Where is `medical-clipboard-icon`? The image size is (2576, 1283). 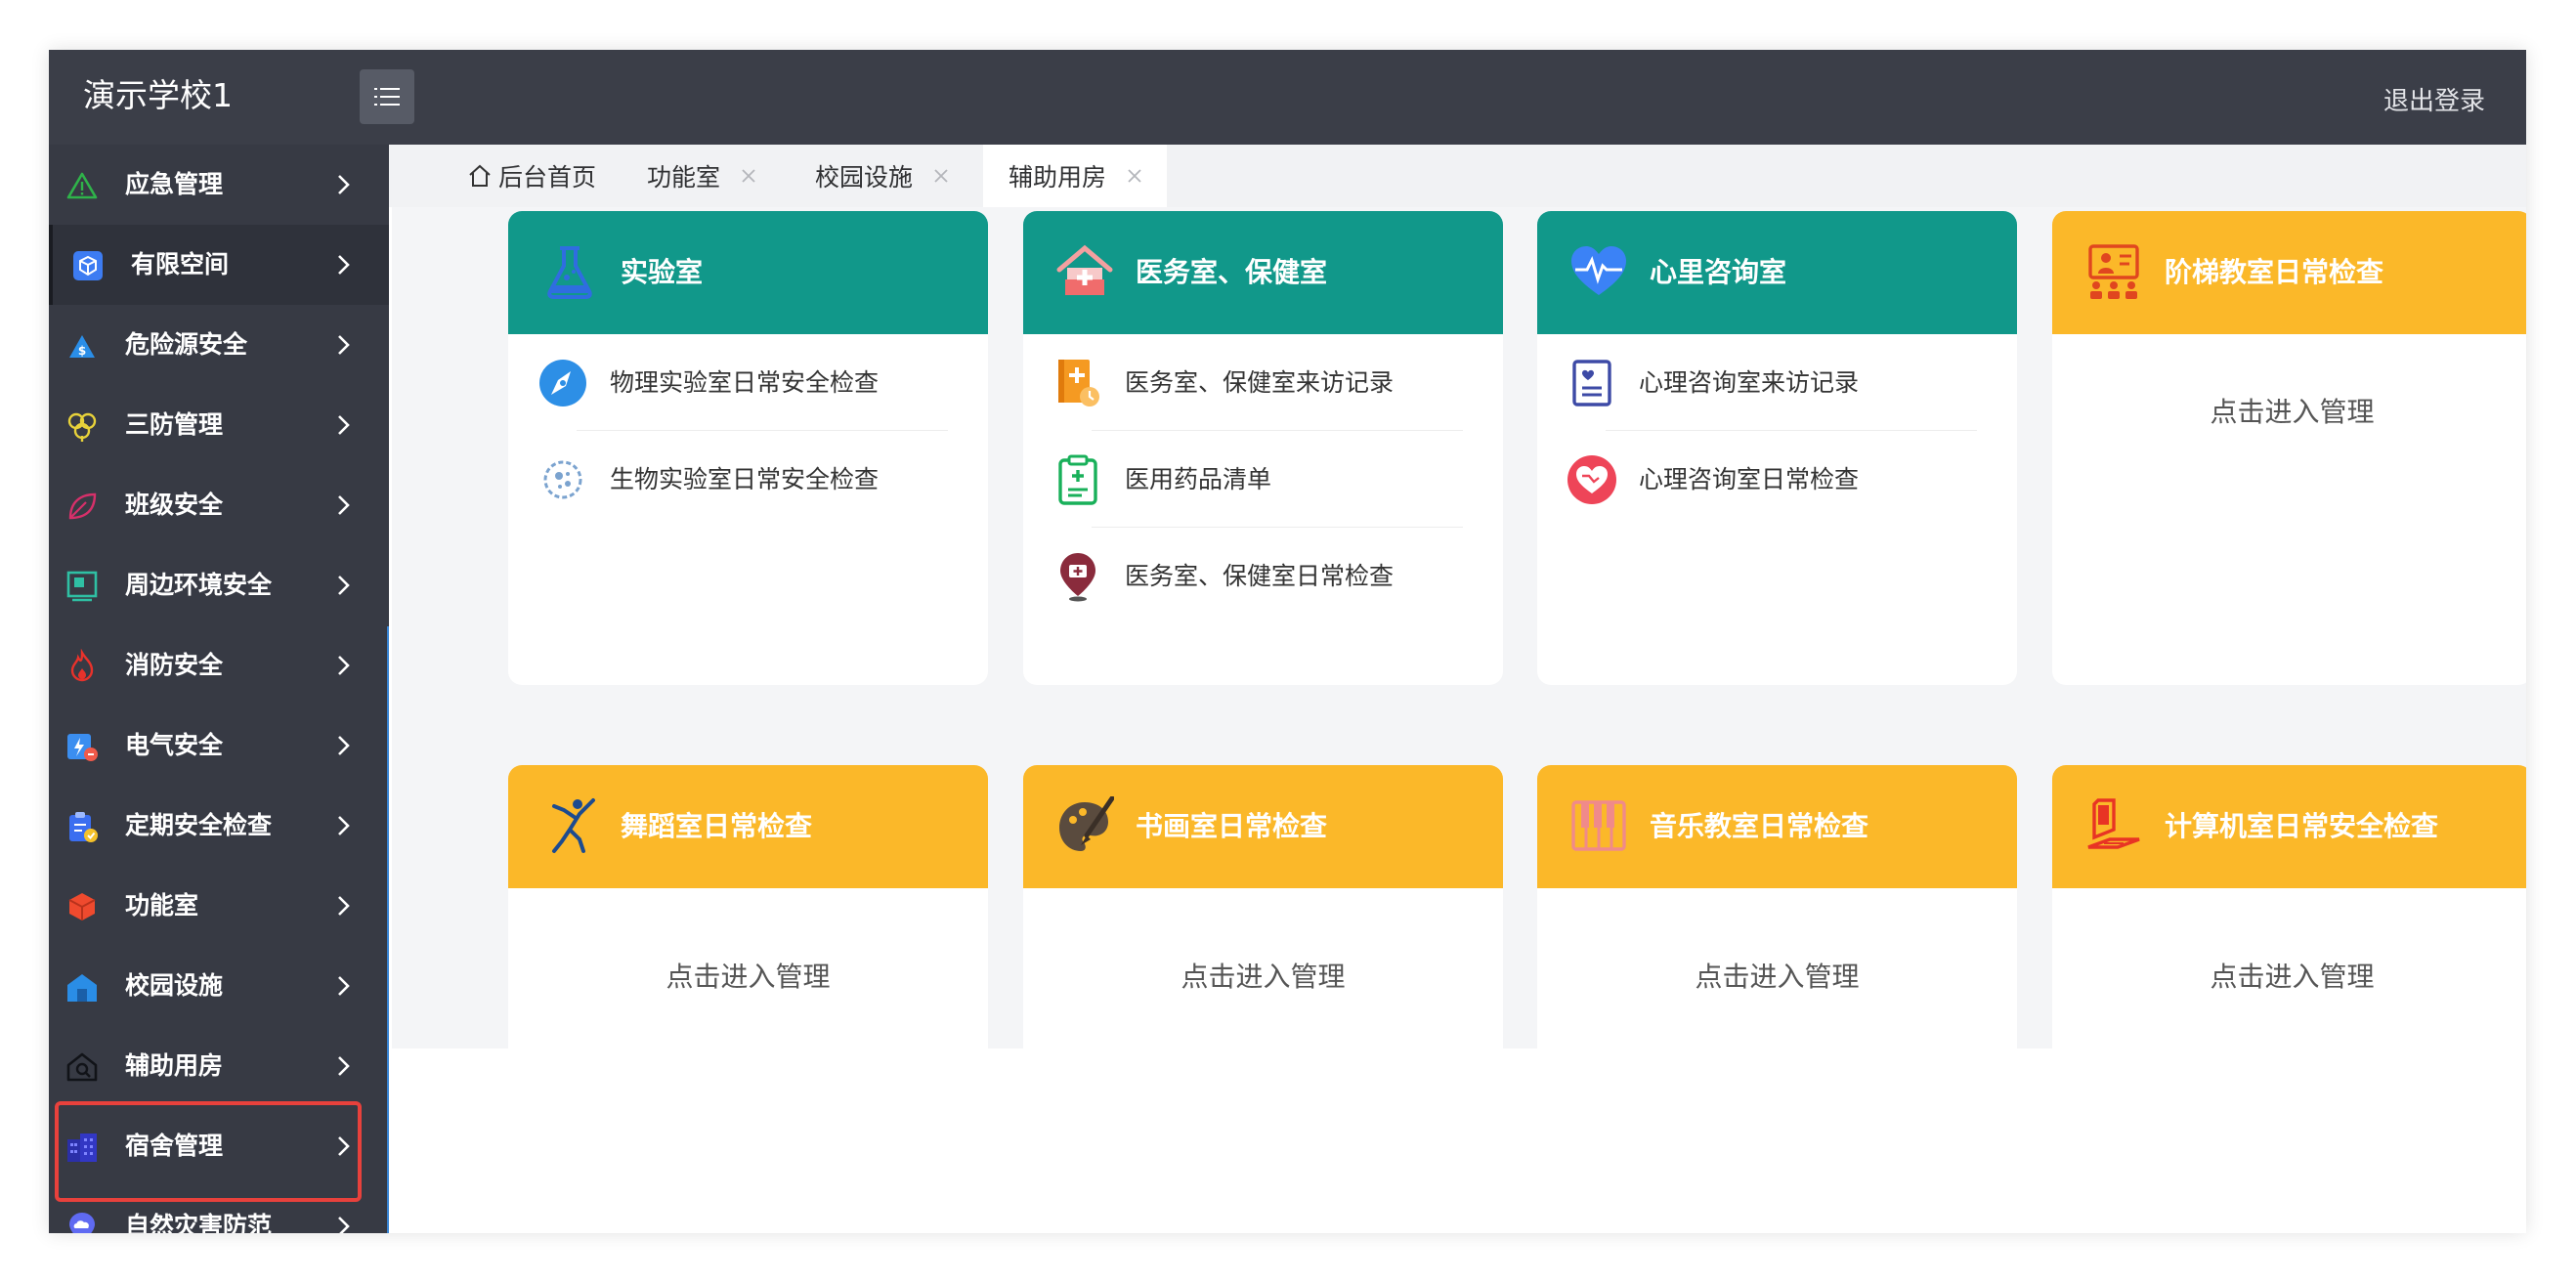 medical-clipboard-icon is located at coordinates (1077, 479).